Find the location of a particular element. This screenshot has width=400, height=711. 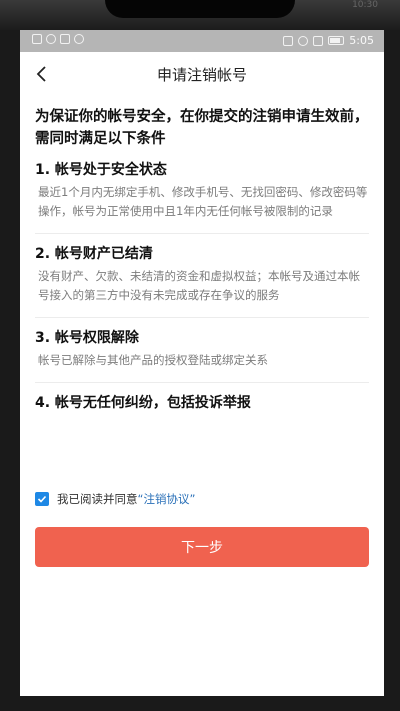

nav-bar: 申请注销帐号 is located at coordinates (202, 74).